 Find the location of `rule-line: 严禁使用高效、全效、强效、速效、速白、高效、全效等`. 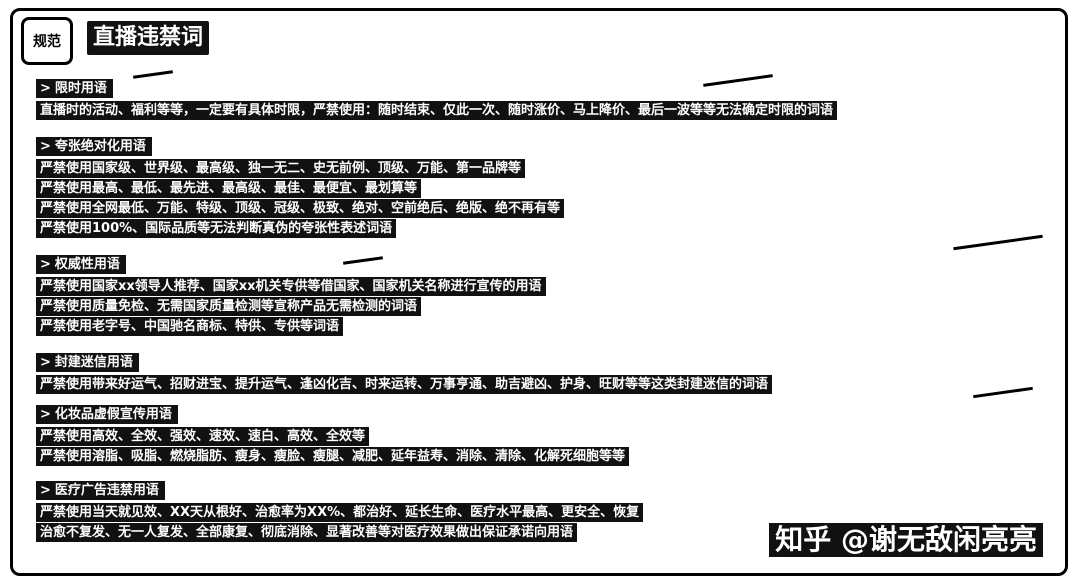

rule-line: 严禁使用高效、全效、强效、速效、速白、高效、全效等 is located at coordinates (546, 435).